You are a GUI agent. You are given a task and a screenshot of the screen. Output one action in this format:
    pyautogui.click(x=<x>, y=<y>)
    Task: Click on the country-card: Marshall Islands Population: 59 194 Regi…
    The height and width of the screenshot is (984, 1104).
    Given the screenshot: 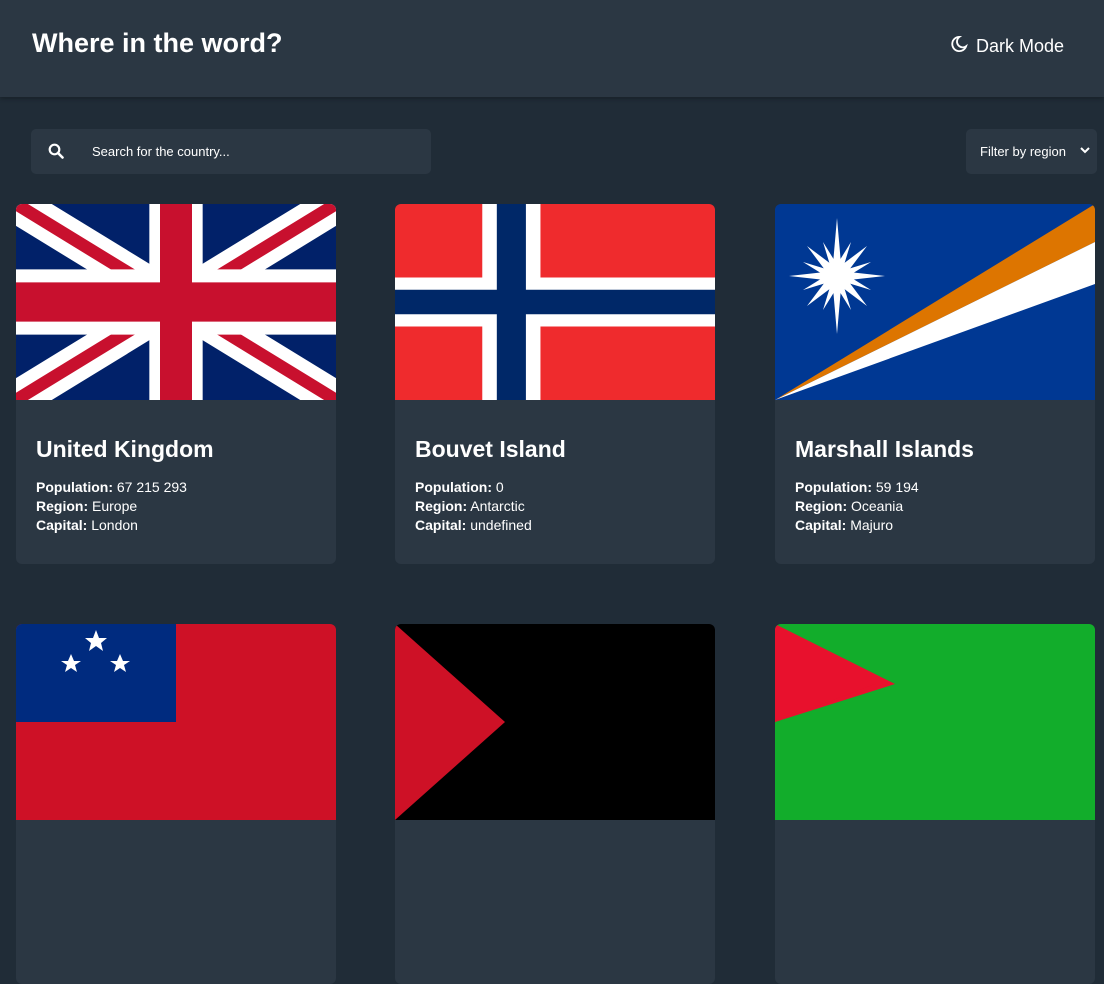 What is the action you would take?
    pyautogui.click(x=935, y=384)
    